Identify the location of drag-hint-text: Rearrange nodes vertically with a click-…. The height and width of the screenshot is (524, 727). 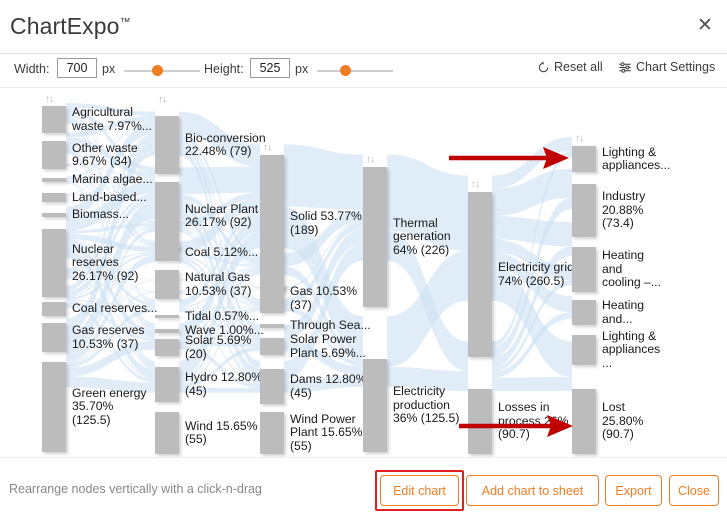
(135, 489).